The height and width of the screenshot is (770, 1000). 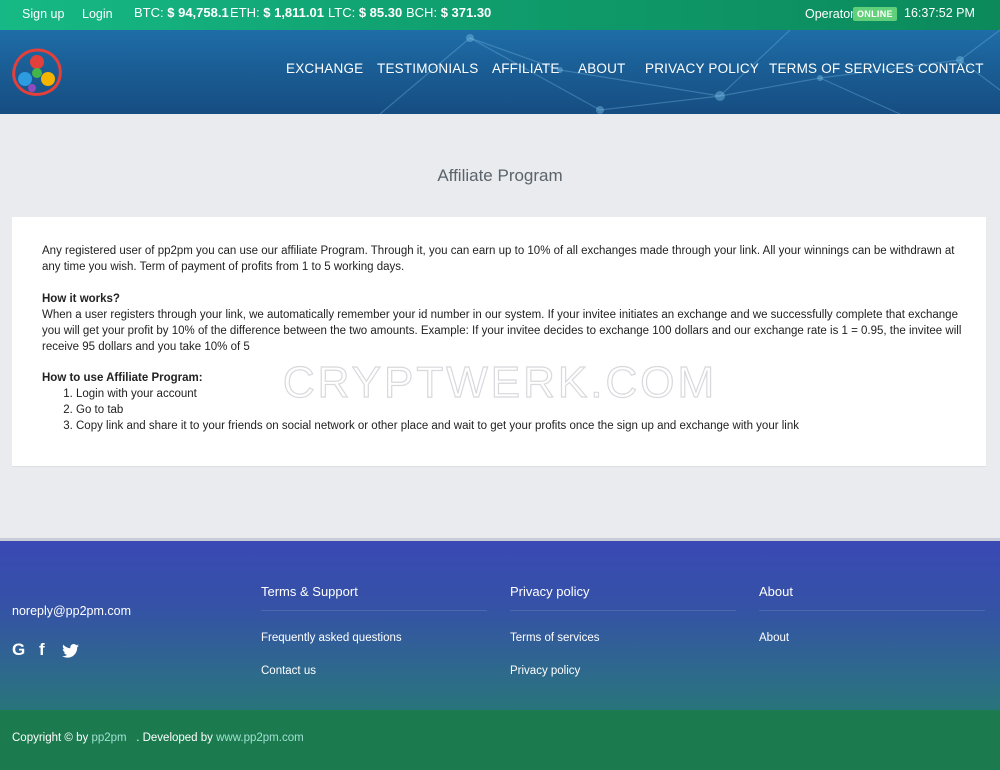 What do you see at coordinates (245, 12) in the screenshot?
I see `eth-label: ETH:` at bounding box center [245, 12].